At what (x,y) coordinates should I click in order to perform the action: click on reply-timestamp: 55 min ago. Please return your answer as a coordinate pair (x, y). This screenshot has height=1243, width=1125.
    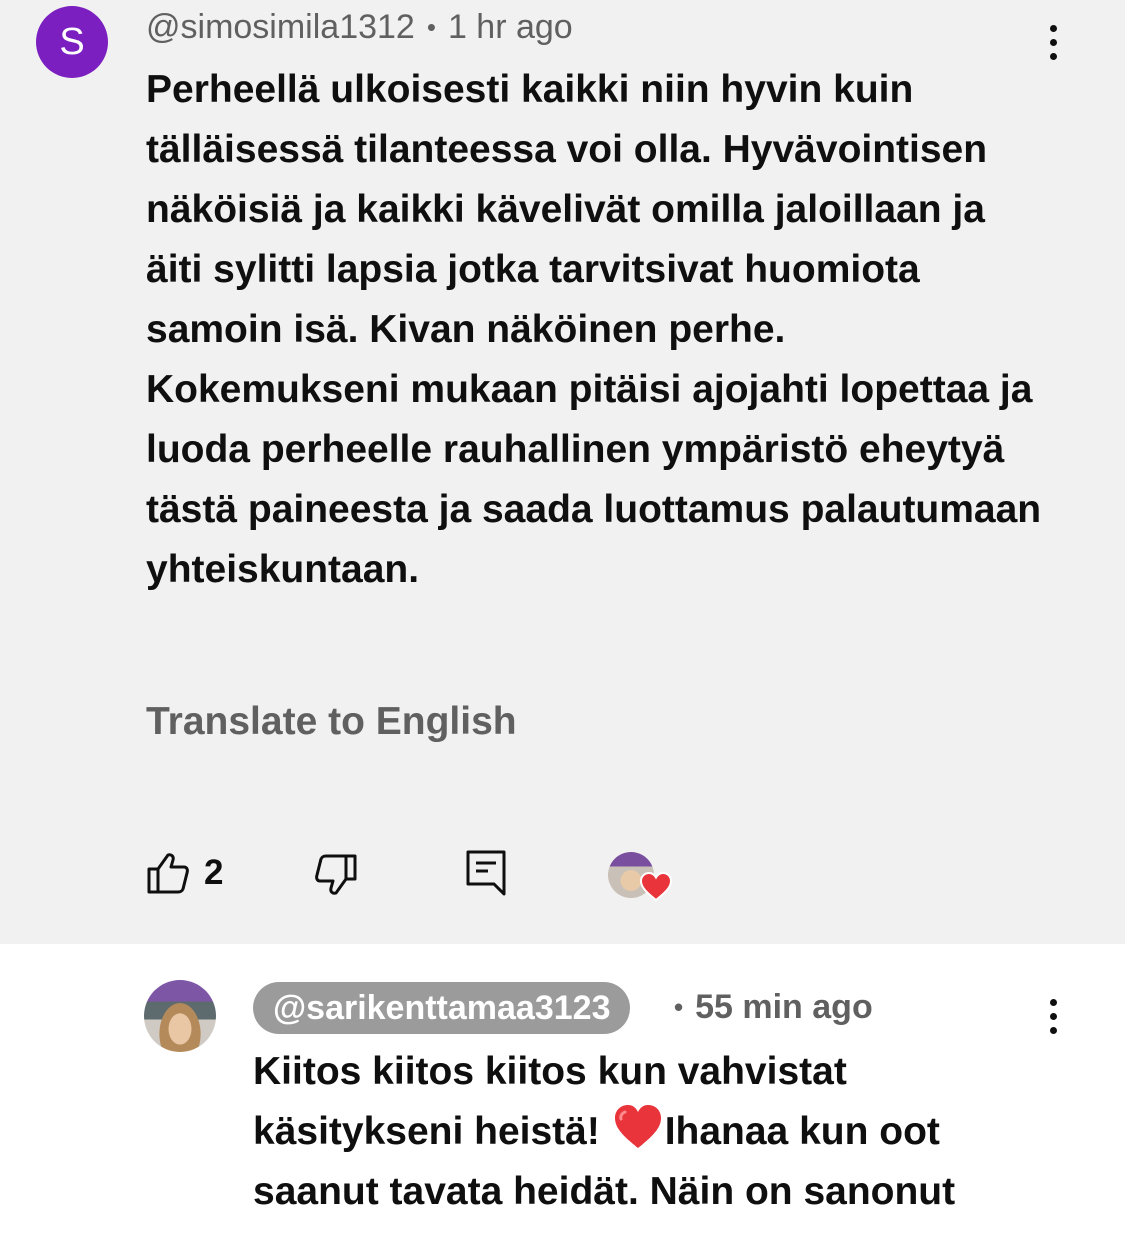
    Looking at the image, I should click on (784, 1007).